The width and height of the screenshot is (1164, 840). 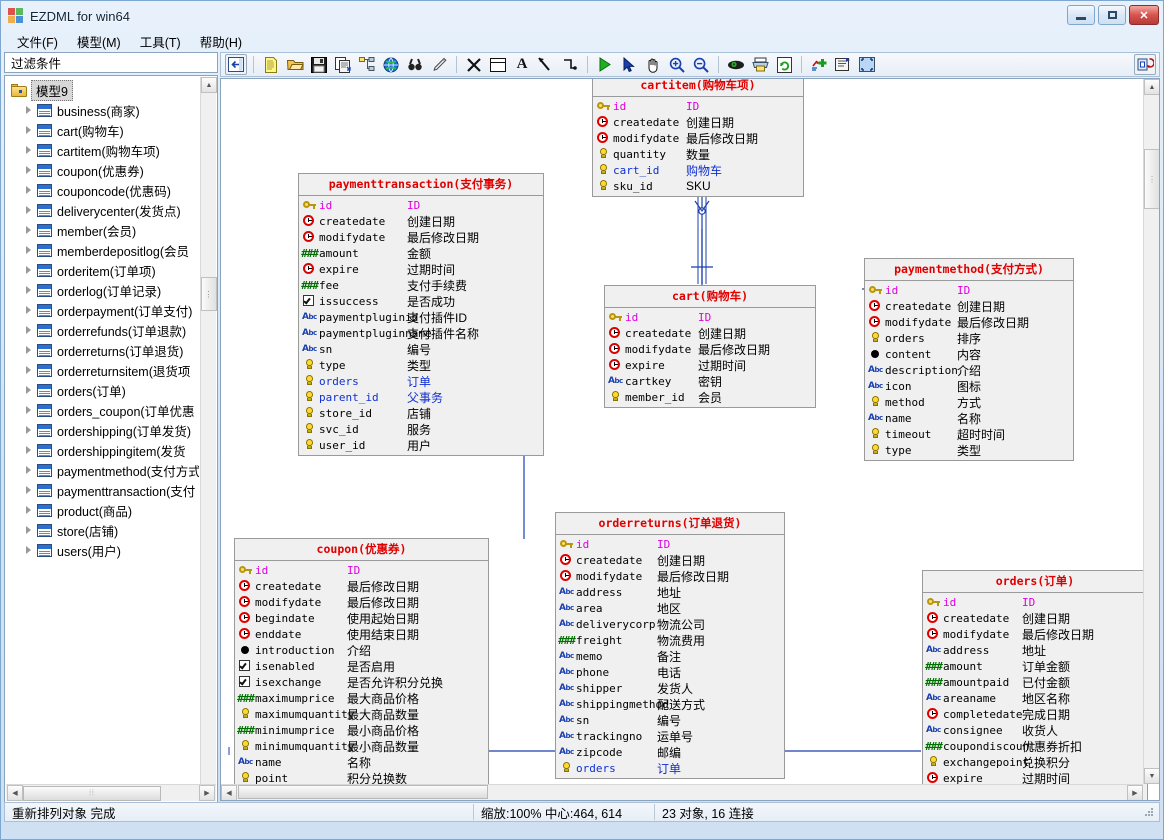 I want to click on canvas-scroll-thumb: ⋮, so click(x=1151, y=179).